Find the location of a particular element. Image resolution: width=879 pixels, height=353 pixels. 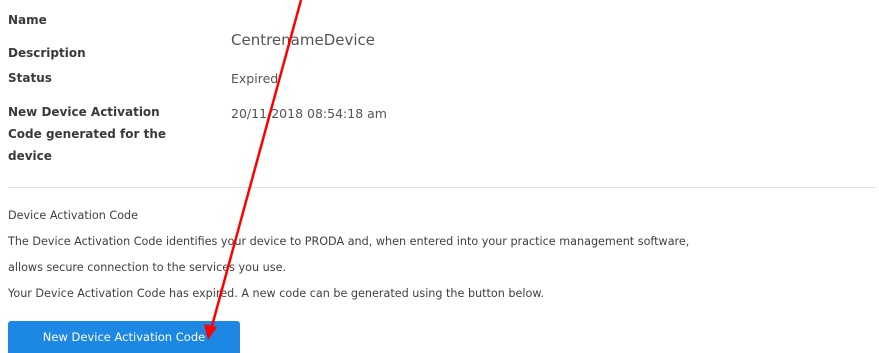

status-value: Expired is located at coordinates (255, 78).